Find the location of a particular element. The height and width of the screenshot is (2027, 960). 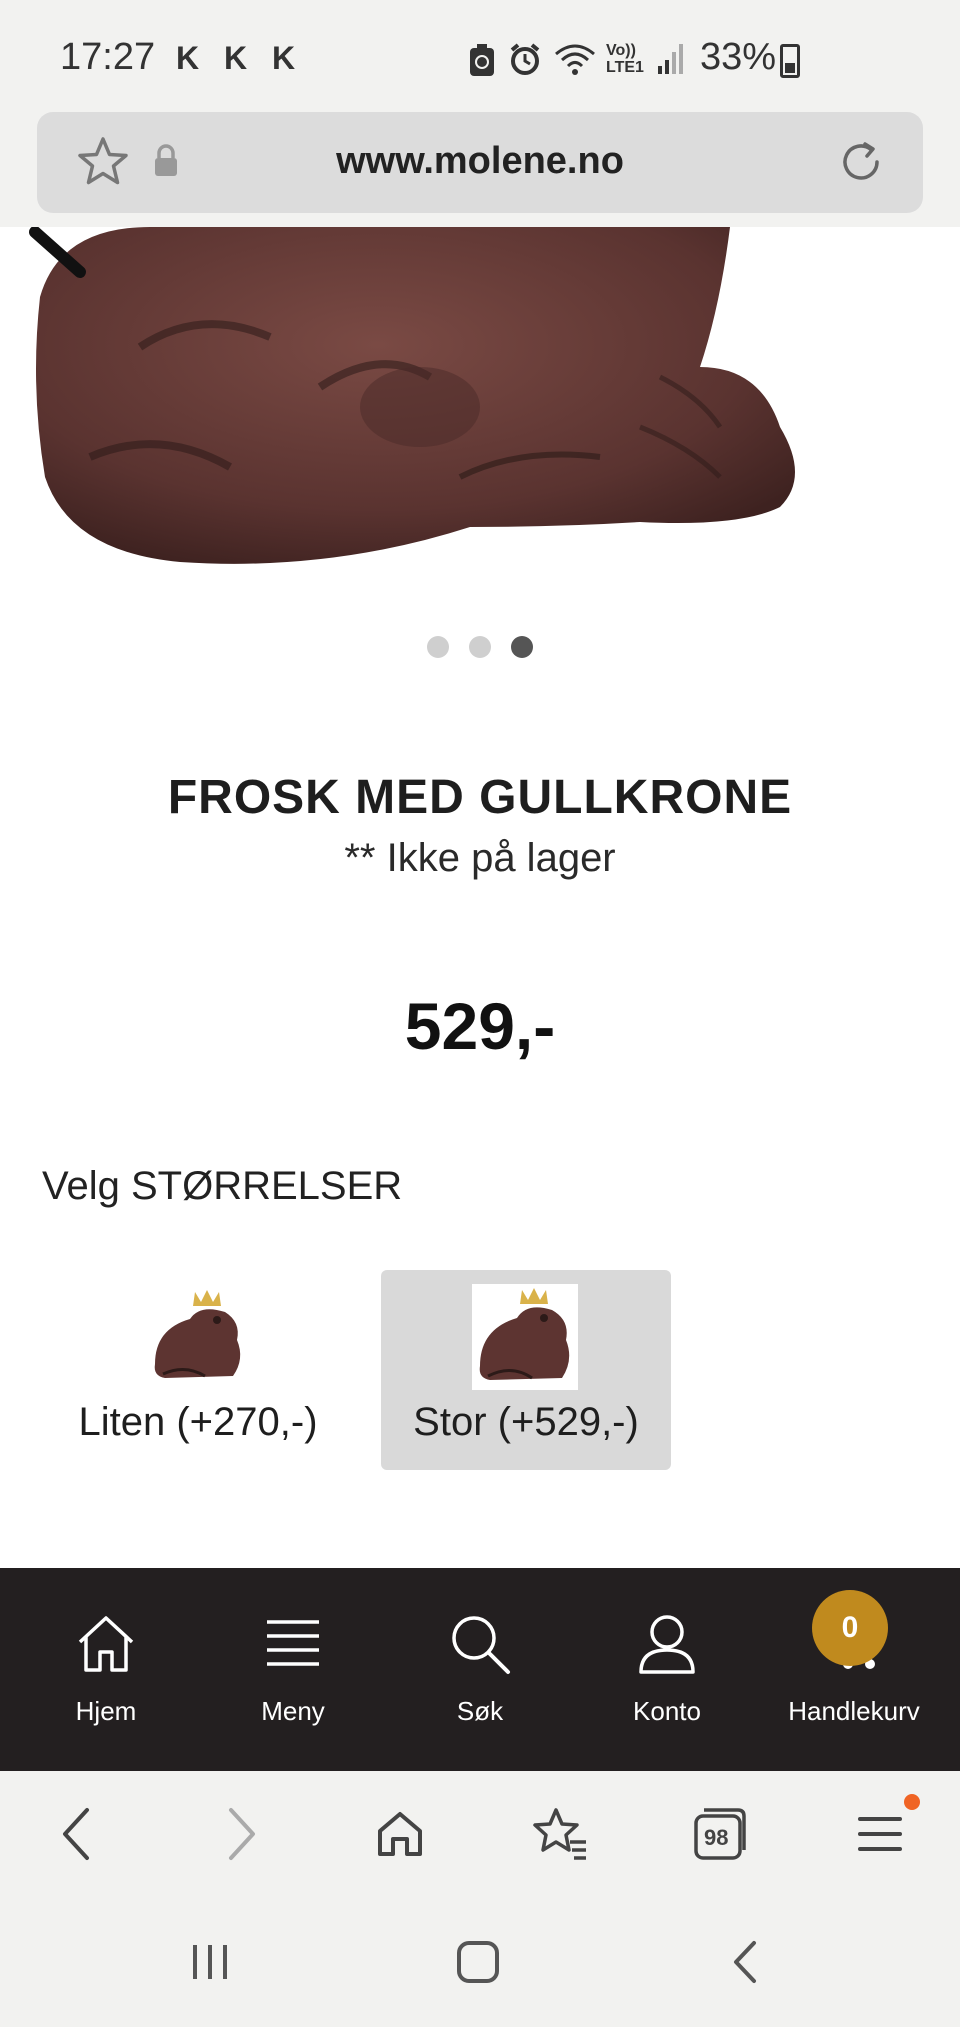

address-bar-container: www.molene.no is located at coordinates (480, 169).